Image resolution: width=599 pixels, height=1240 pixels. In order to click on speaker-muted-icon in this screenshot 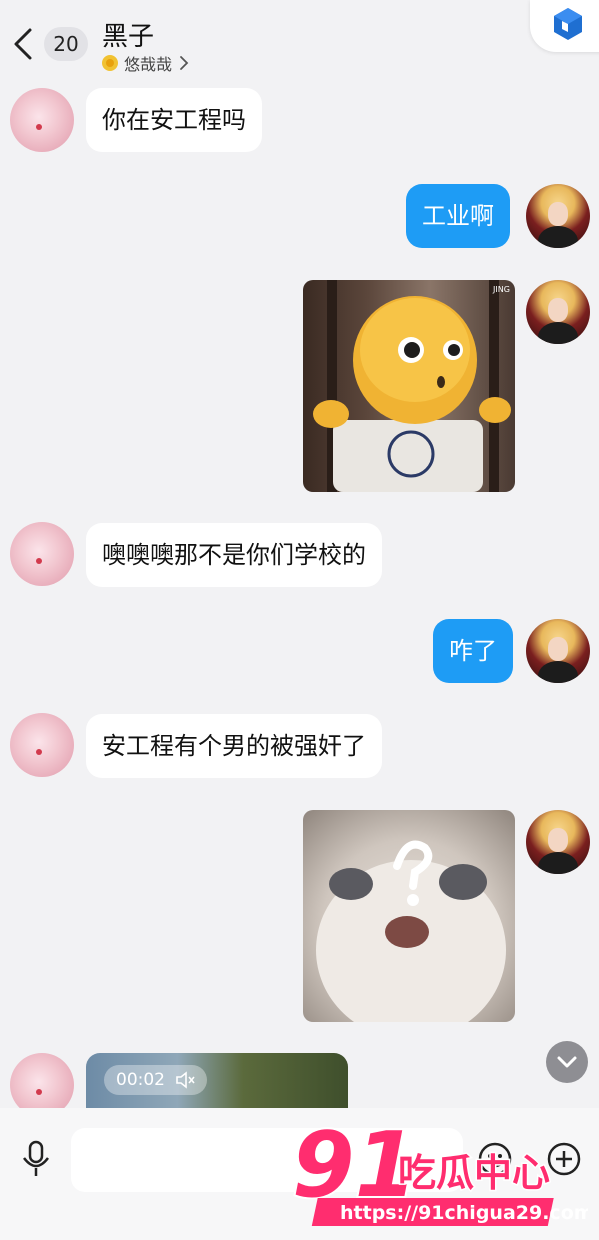, I will do `click(185, 1080)`.